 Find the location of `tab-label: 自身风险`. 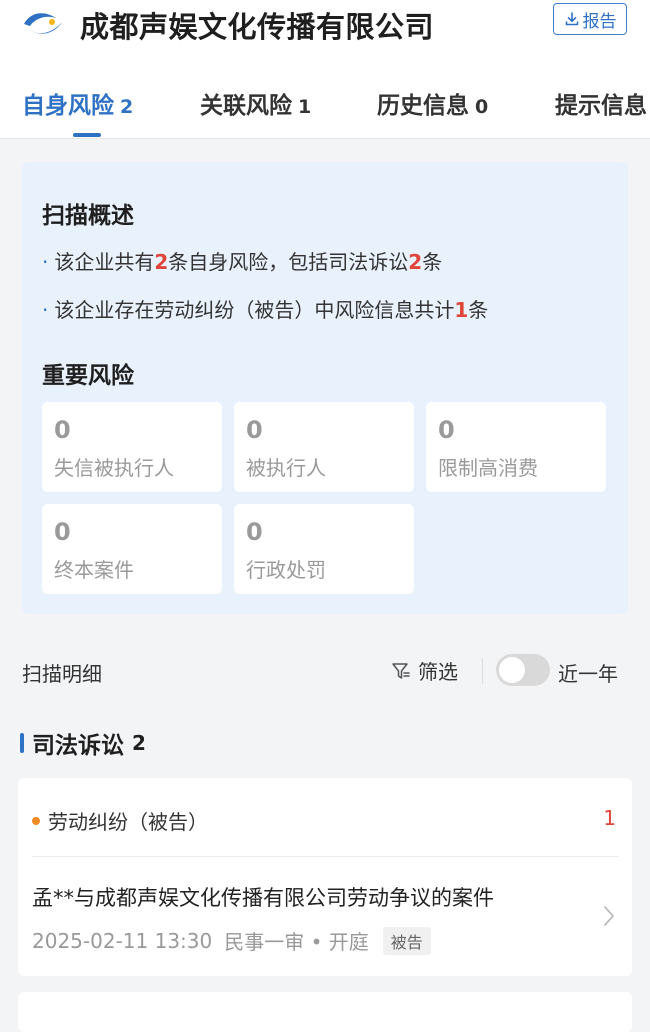

tab-label: 自身风险 is located at coordinates (68, 106).